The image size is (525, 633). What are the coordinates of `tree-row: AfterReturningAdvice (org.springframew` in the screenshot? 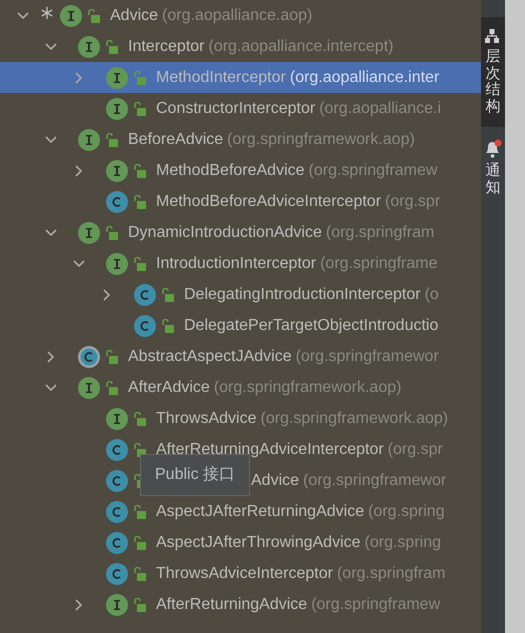 It's located at (240, 604).